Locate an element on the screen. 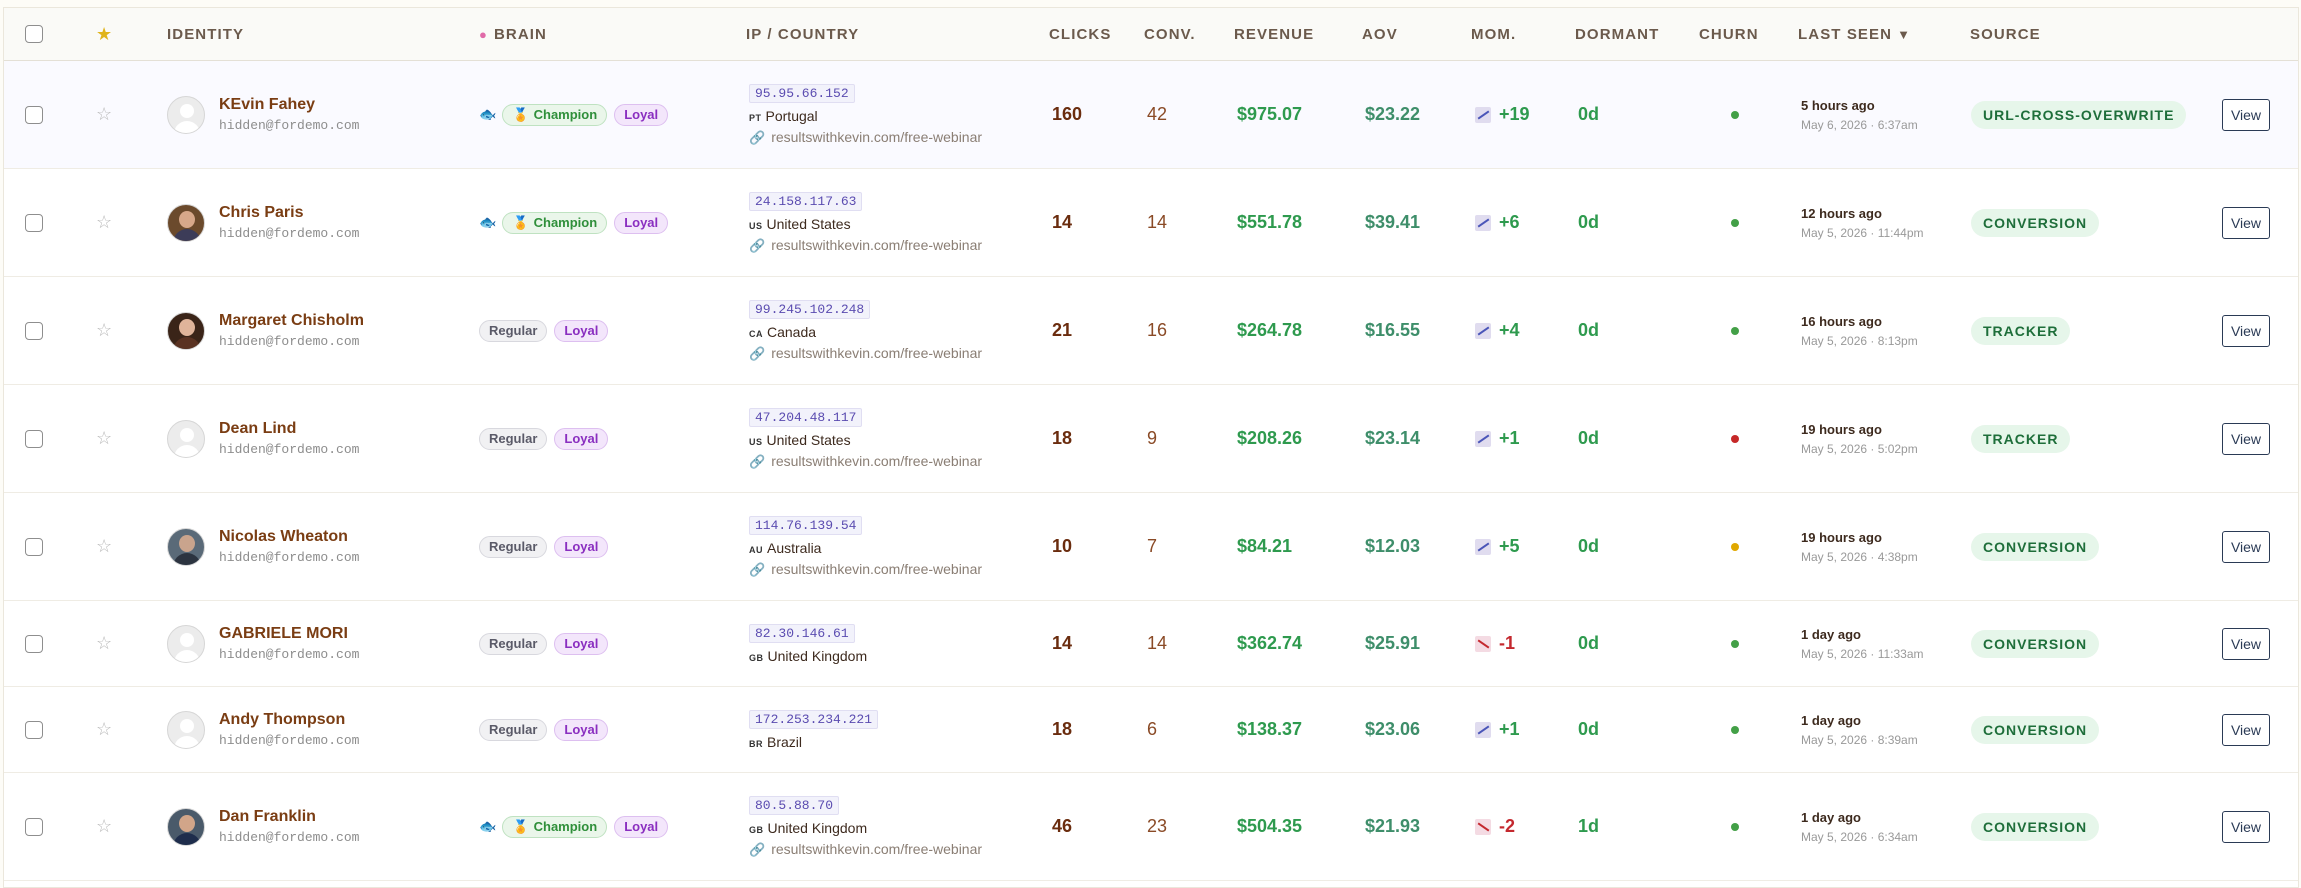 Image resolution: width=2301 pixels, height=888 pixels. column-header-last-seen: LAST SEEN ▼ is located at coordinates (1854, 34).